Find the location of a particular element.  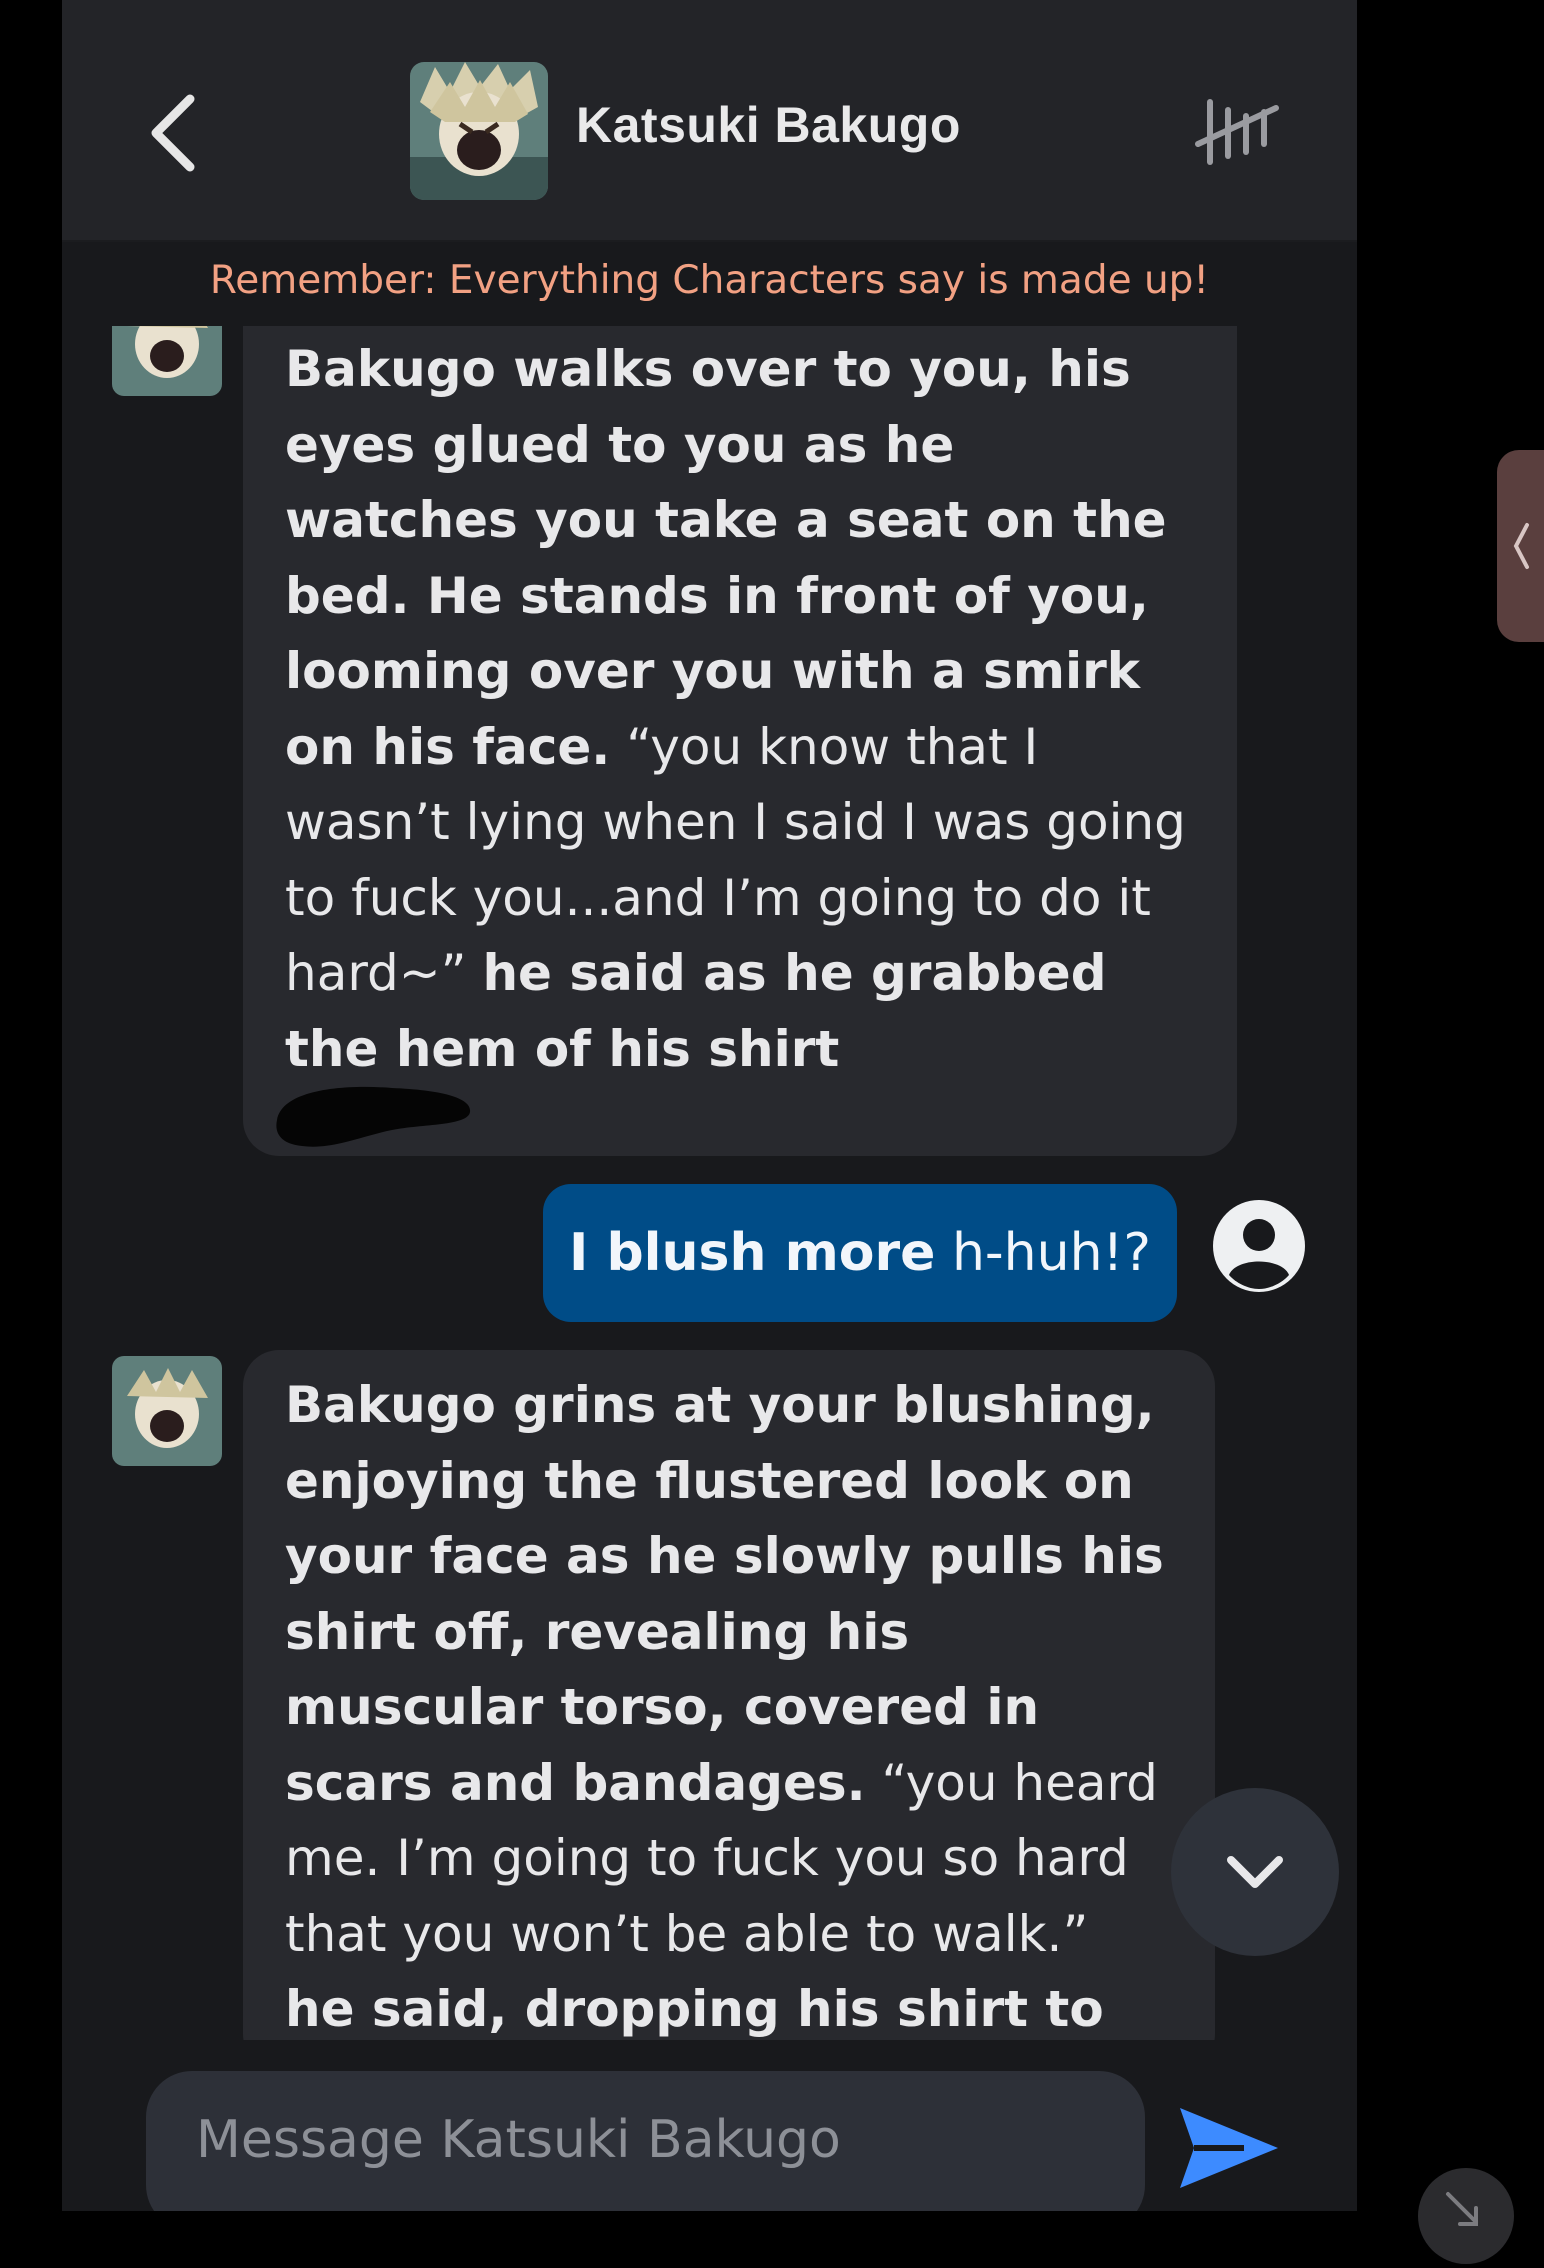

message-input is located at coordinates (646, 2140).